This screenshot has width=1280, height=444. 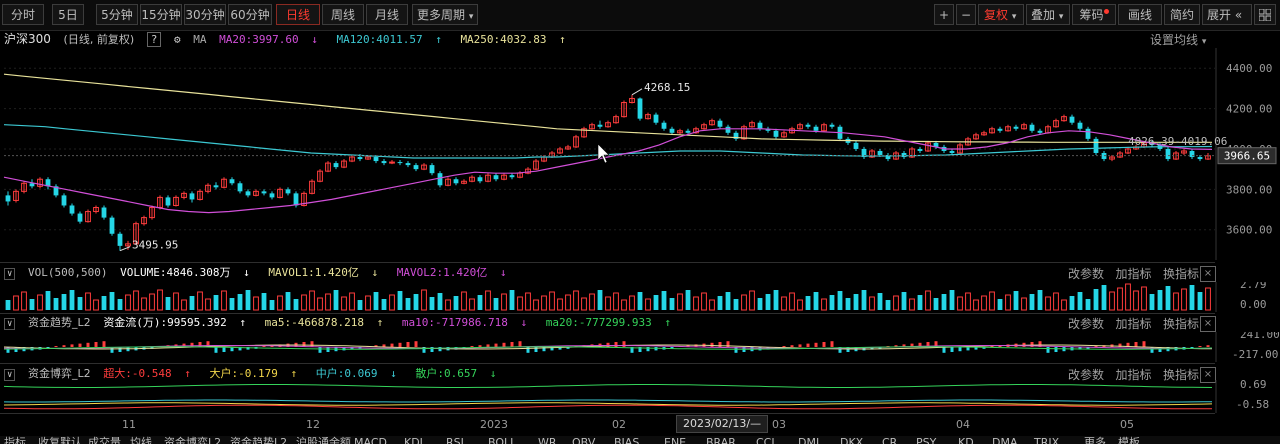 What do you see at coordinates (60, 440) in the screenshot?
I see `indicator-tab: 收复默认` at bounding box center [60, 440].